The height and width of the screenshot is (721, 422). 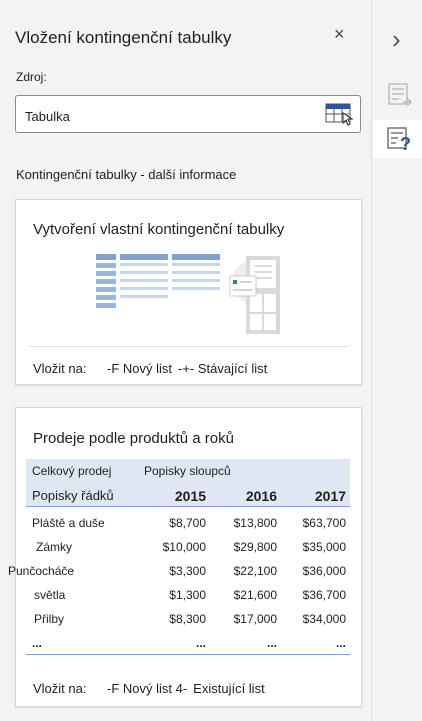 I want to click on year-header: 2016, so click(x=261, y=496).